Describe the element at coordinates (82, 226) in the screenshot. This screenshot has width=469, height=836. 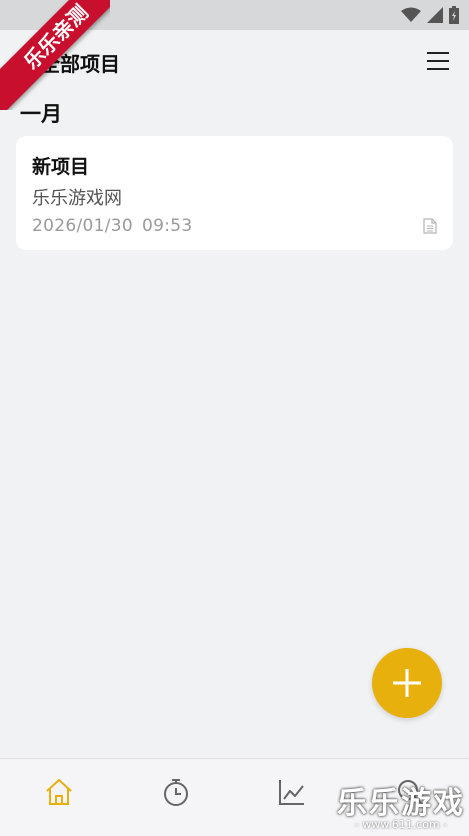
I see `project-date: 2026/01/30` at that location.